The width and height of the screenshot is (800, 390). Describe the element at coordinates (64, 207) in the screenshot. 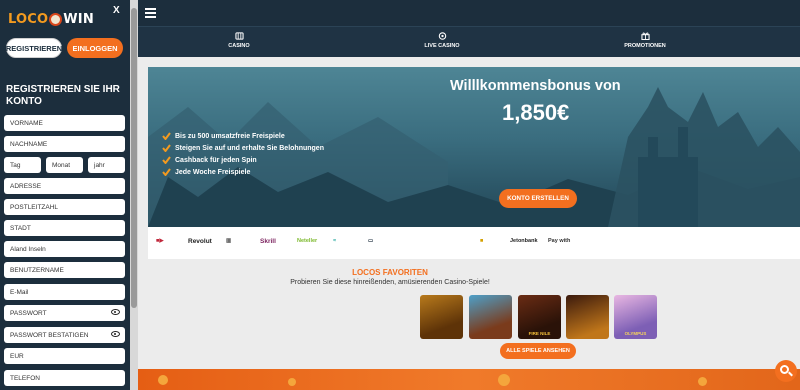

I see `postcode-field: POSTLEITZAHL` at that location.